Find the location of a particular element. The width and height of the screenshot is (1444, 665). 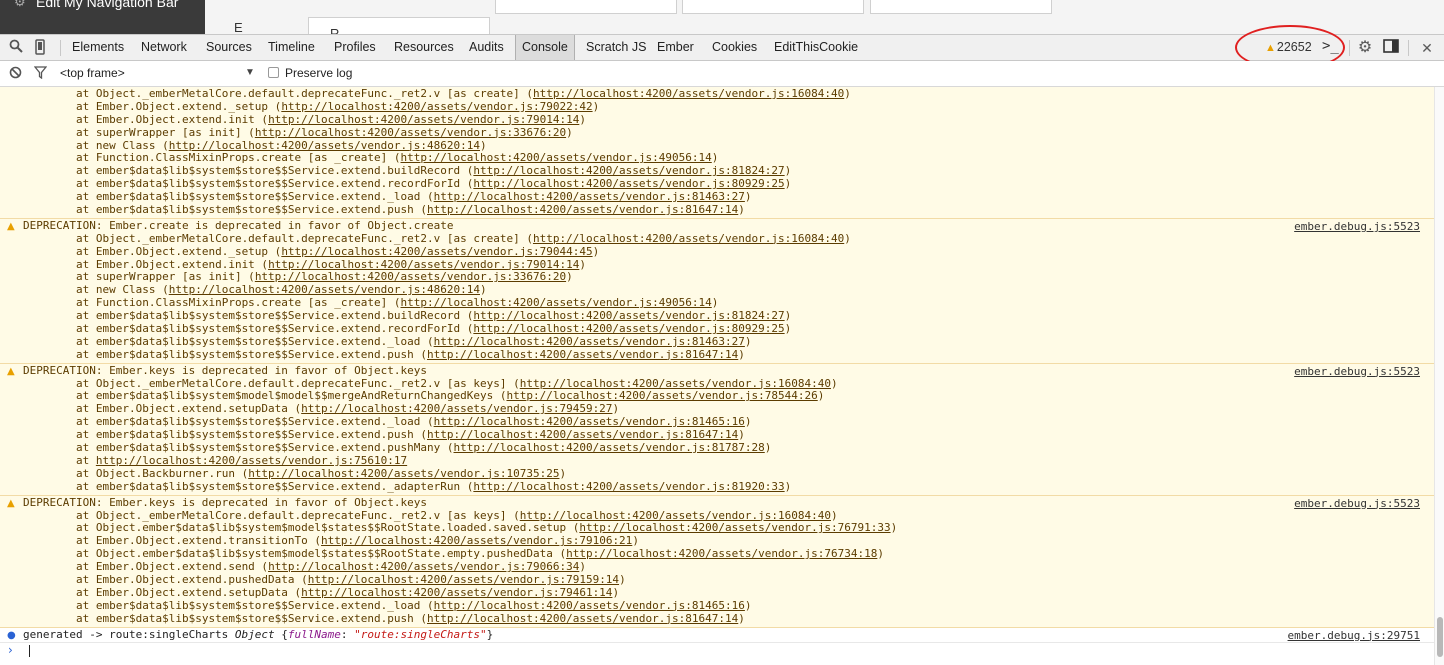

page-field: R is located at coordinates (399, 25).